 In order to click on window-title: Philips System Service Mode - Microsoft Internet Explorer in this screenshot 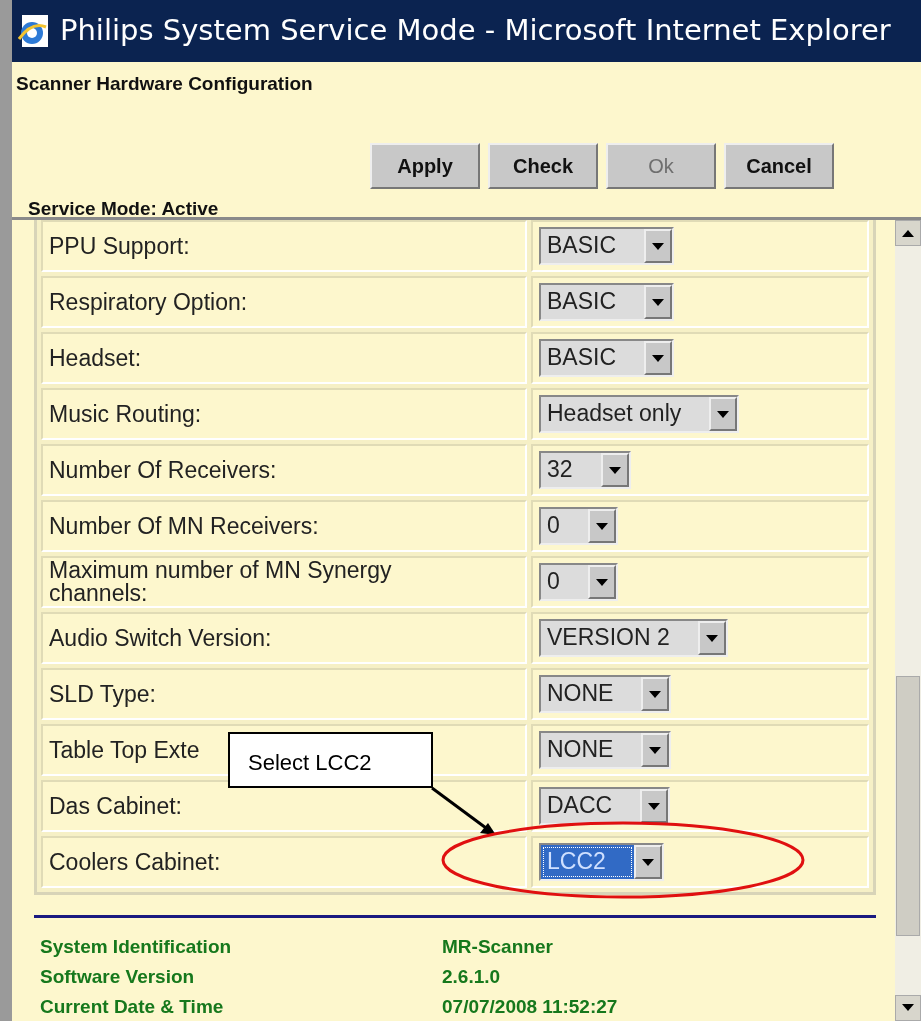, I will do `click(475, 31)`.